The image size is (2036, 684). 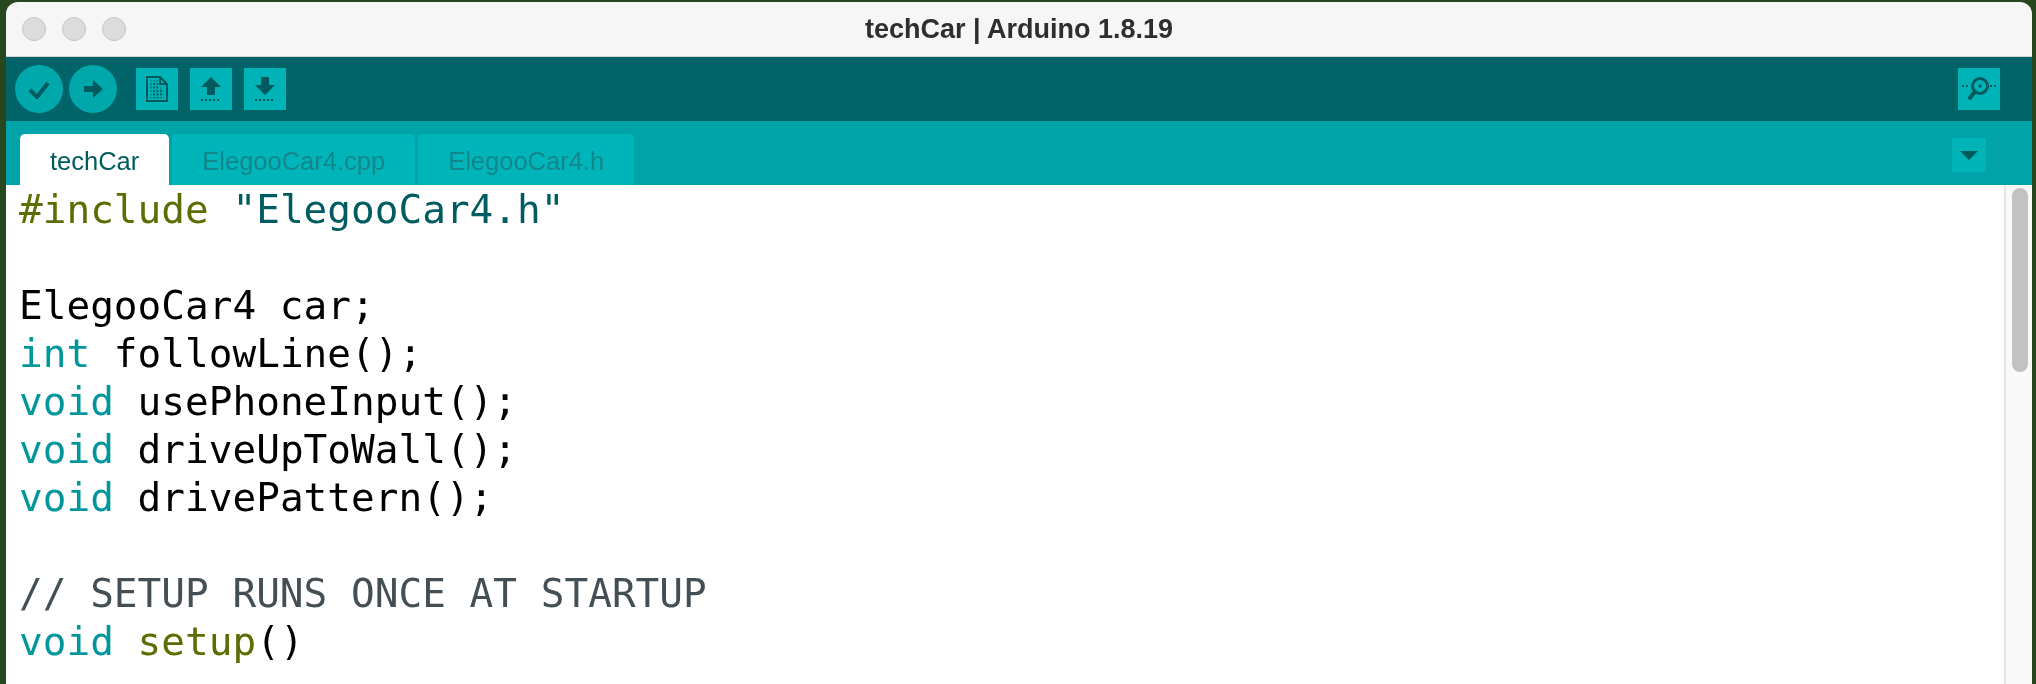 I want to click on tab-menu-button, so click(x=1969, y=155).